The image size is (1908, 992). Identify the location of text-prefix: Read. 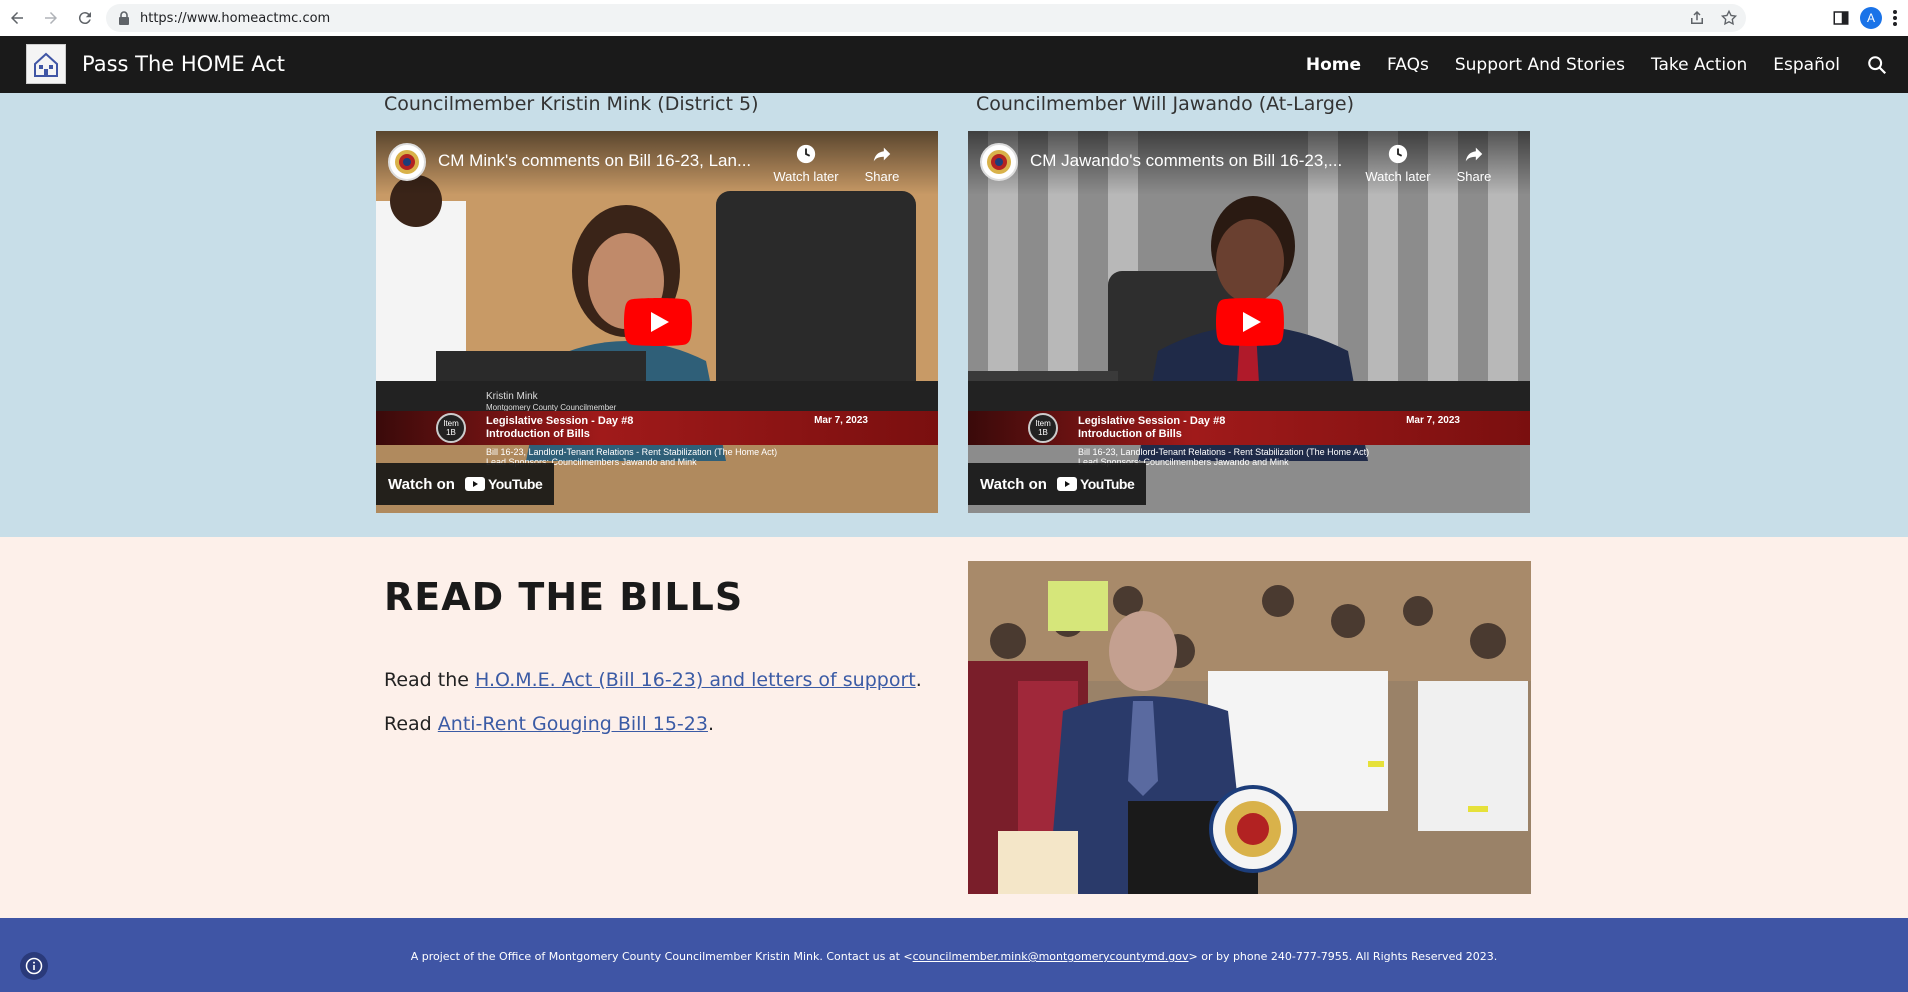
(411, 724).